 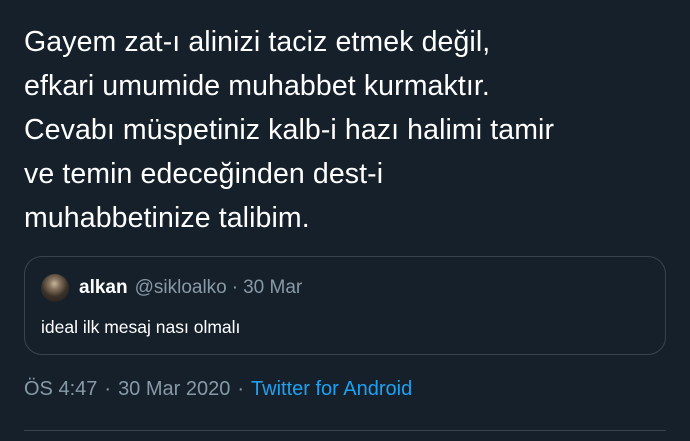 What do you see at coordinates (181, 288) in the screenshot?
I see `quoted-user-handle: @sikloalko` at bounding box center [181, 288].